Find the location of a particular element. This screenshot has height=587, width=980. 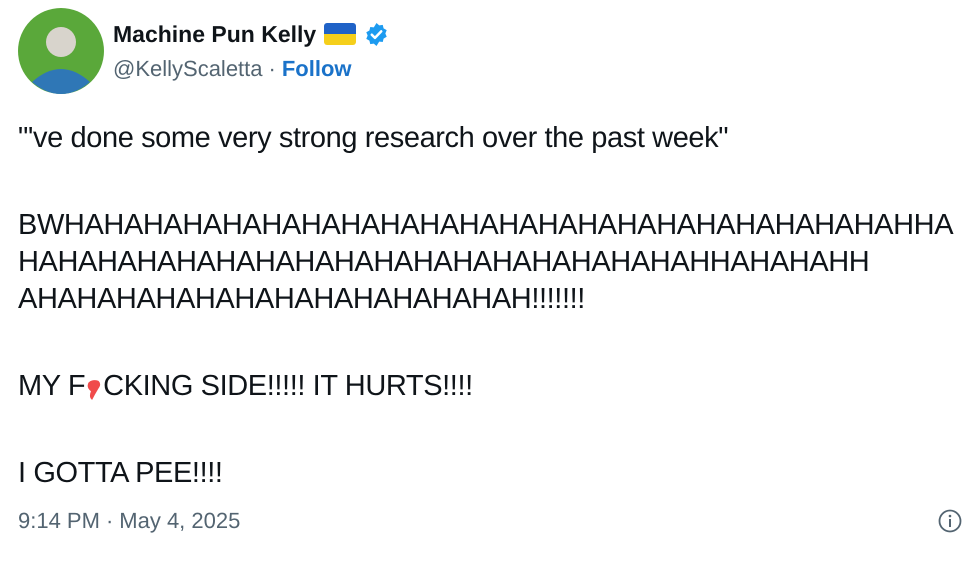

tweet-date: May 4, 2025 is located at coordinates (179, 521).